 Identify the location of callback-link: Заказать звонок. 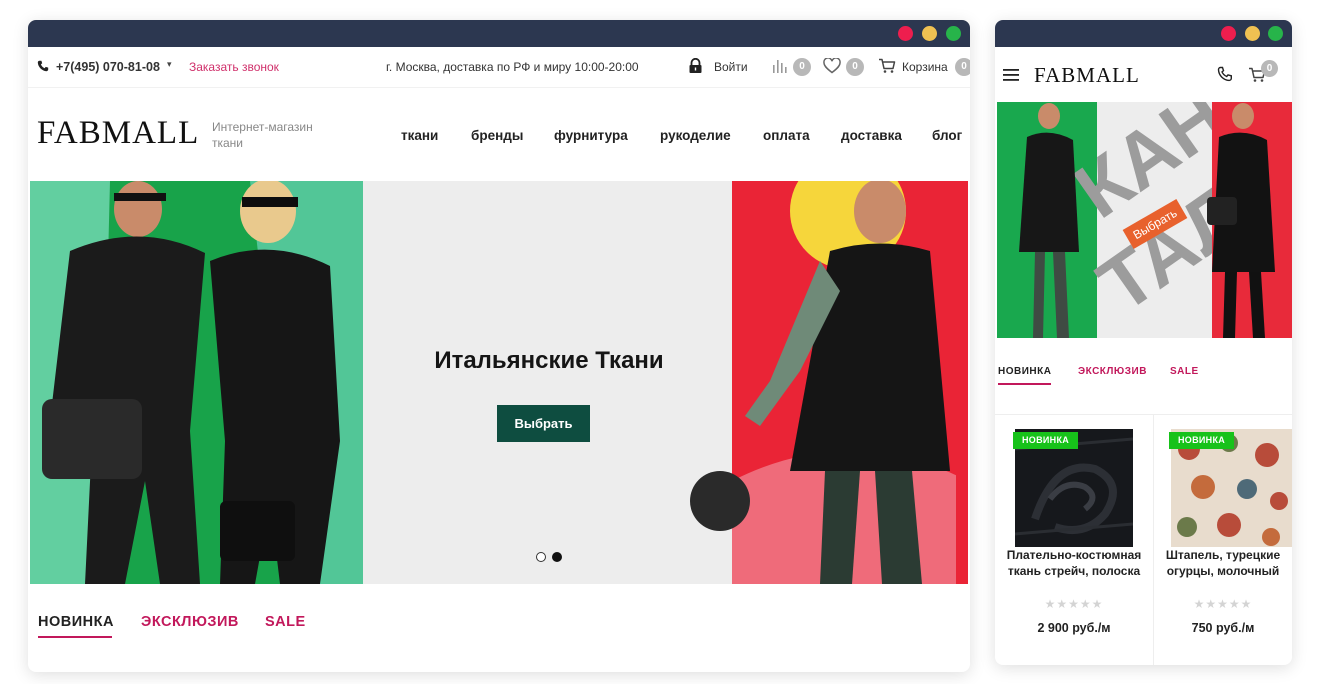
(234, 67).